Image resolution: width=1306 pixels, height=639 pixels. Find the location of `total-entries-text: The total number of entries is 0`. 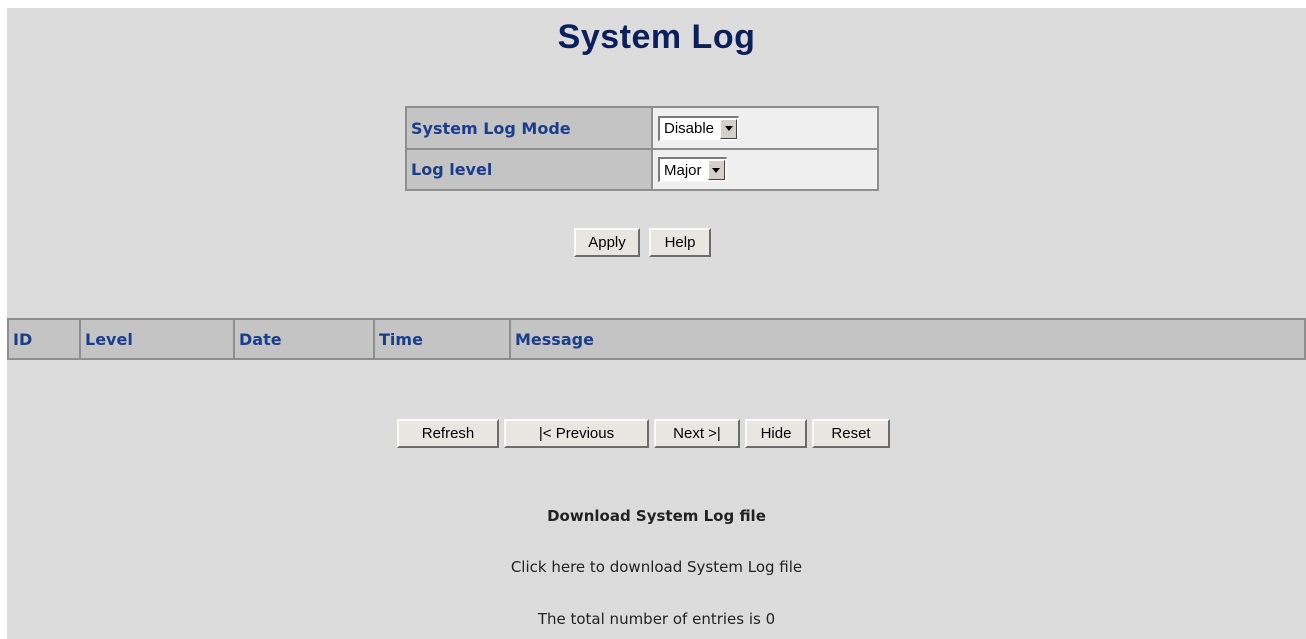

total-entries-text: The total number of entries is 0 is located at coordinates (656, 619).